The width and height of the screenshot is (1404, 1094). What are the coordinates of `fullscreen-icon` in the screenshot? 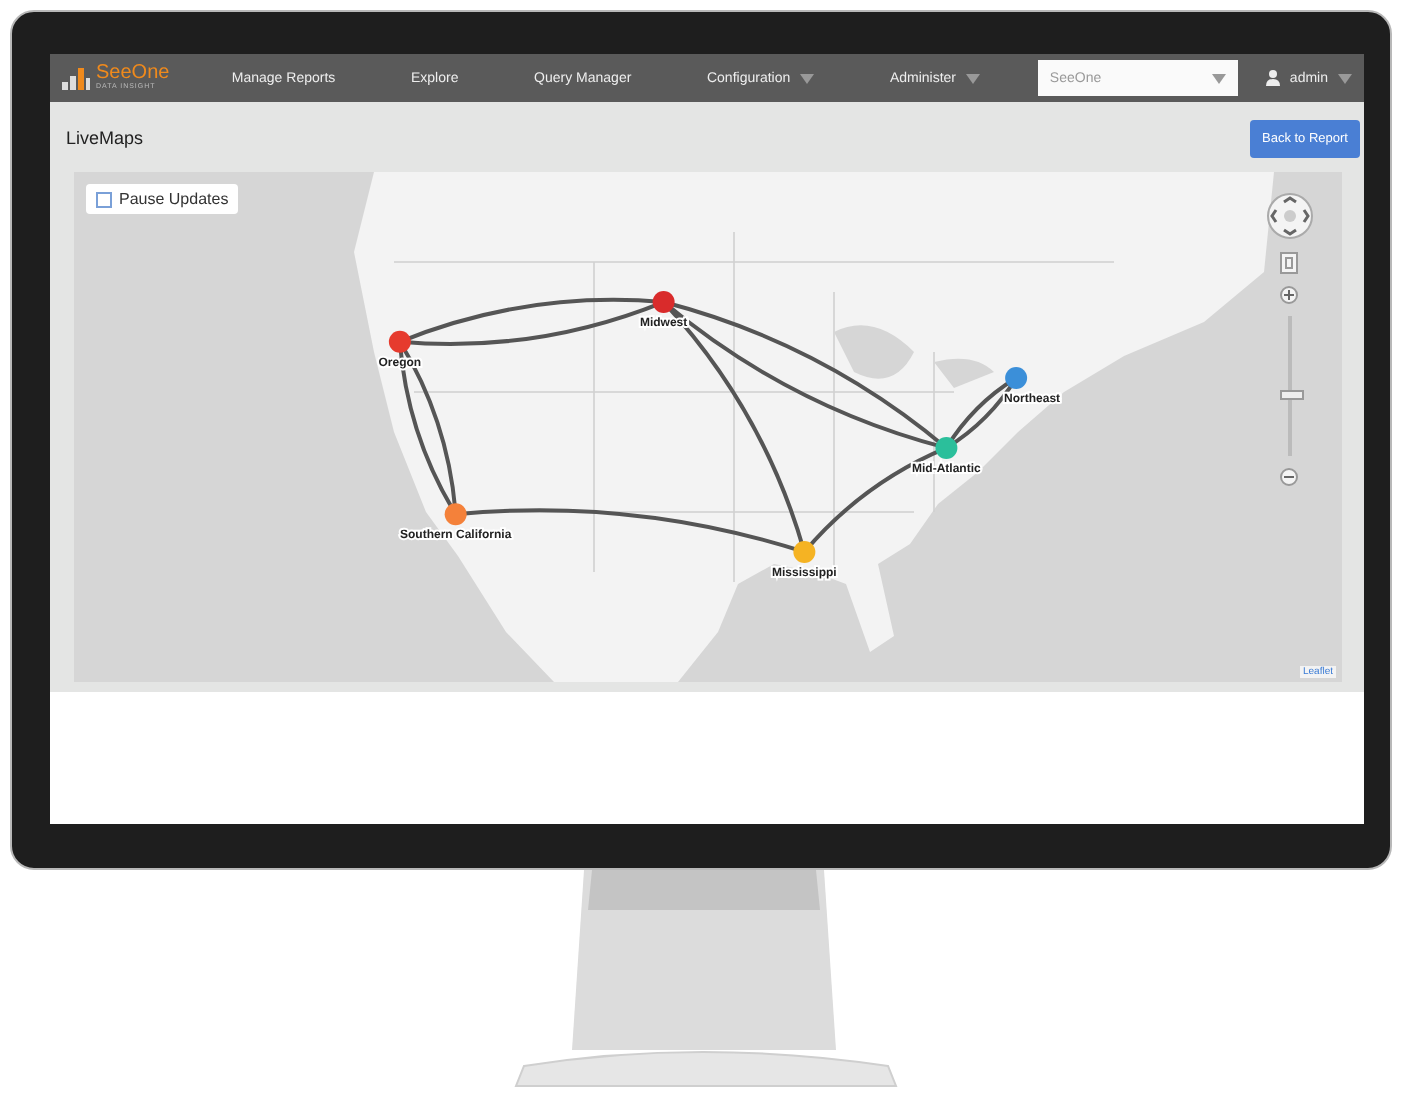 It's located at (1289, 263).